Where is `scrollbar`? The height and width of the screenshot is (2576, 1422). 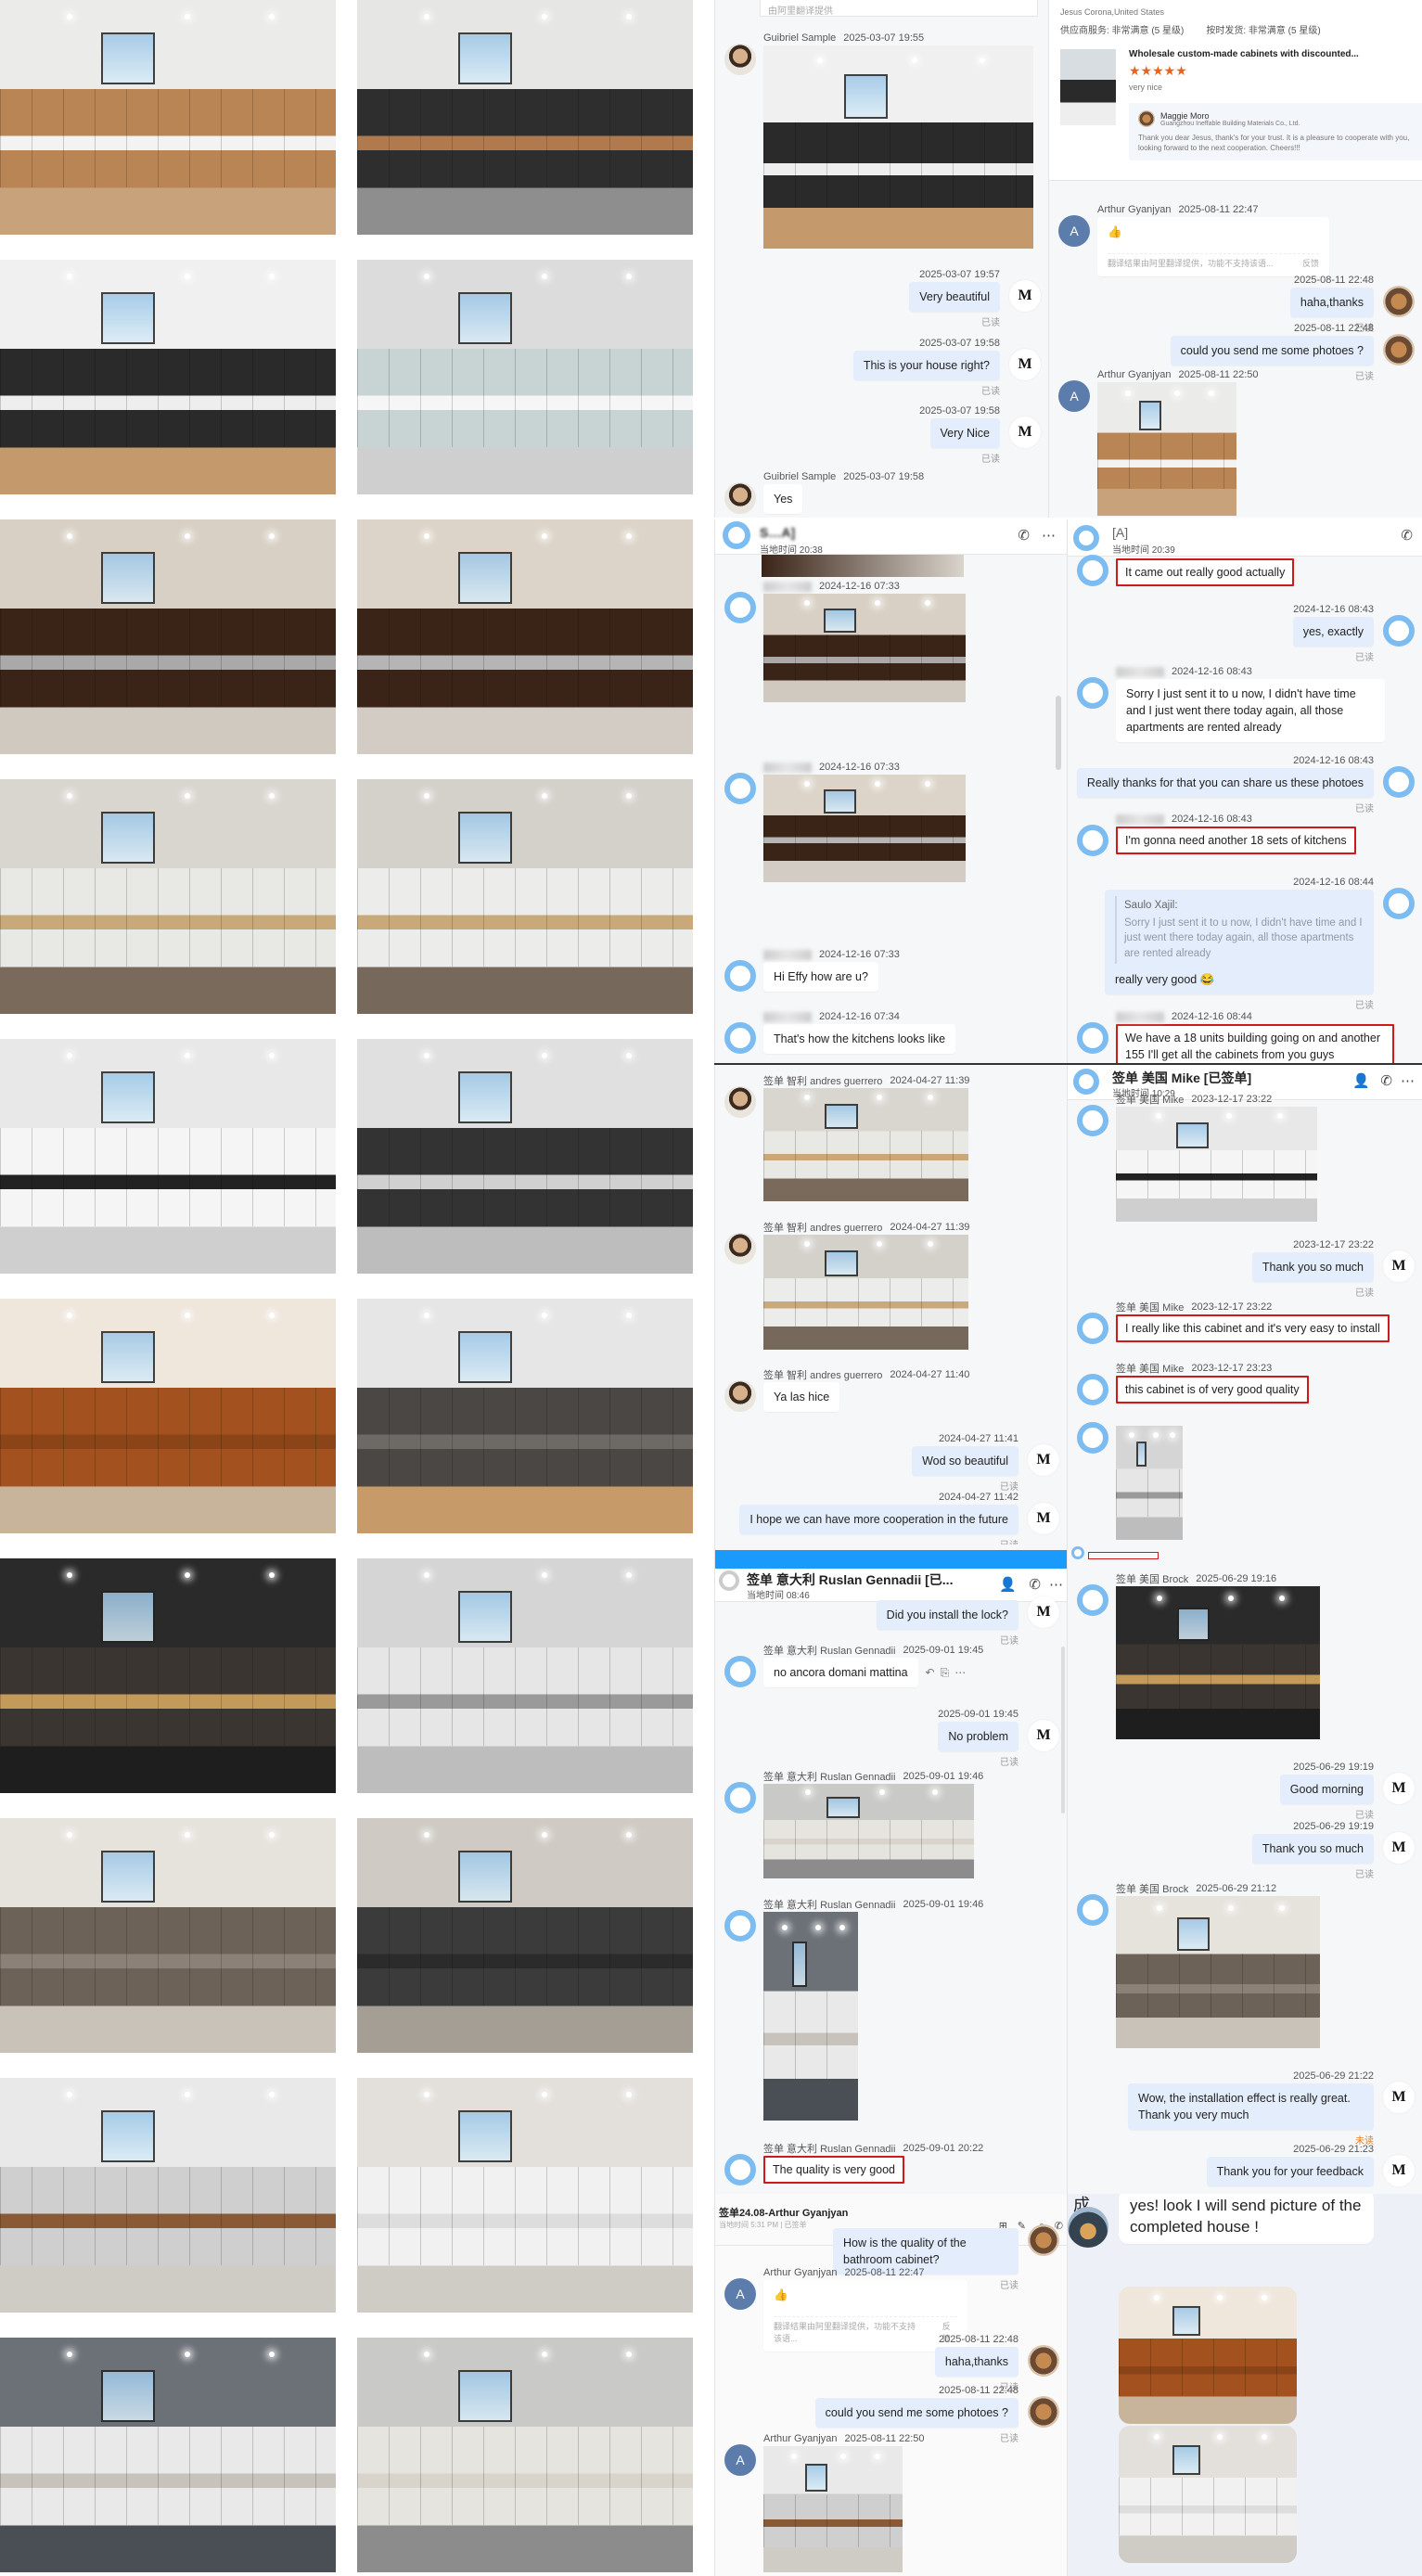 scrollbar is located at coordinates (1058, 733).